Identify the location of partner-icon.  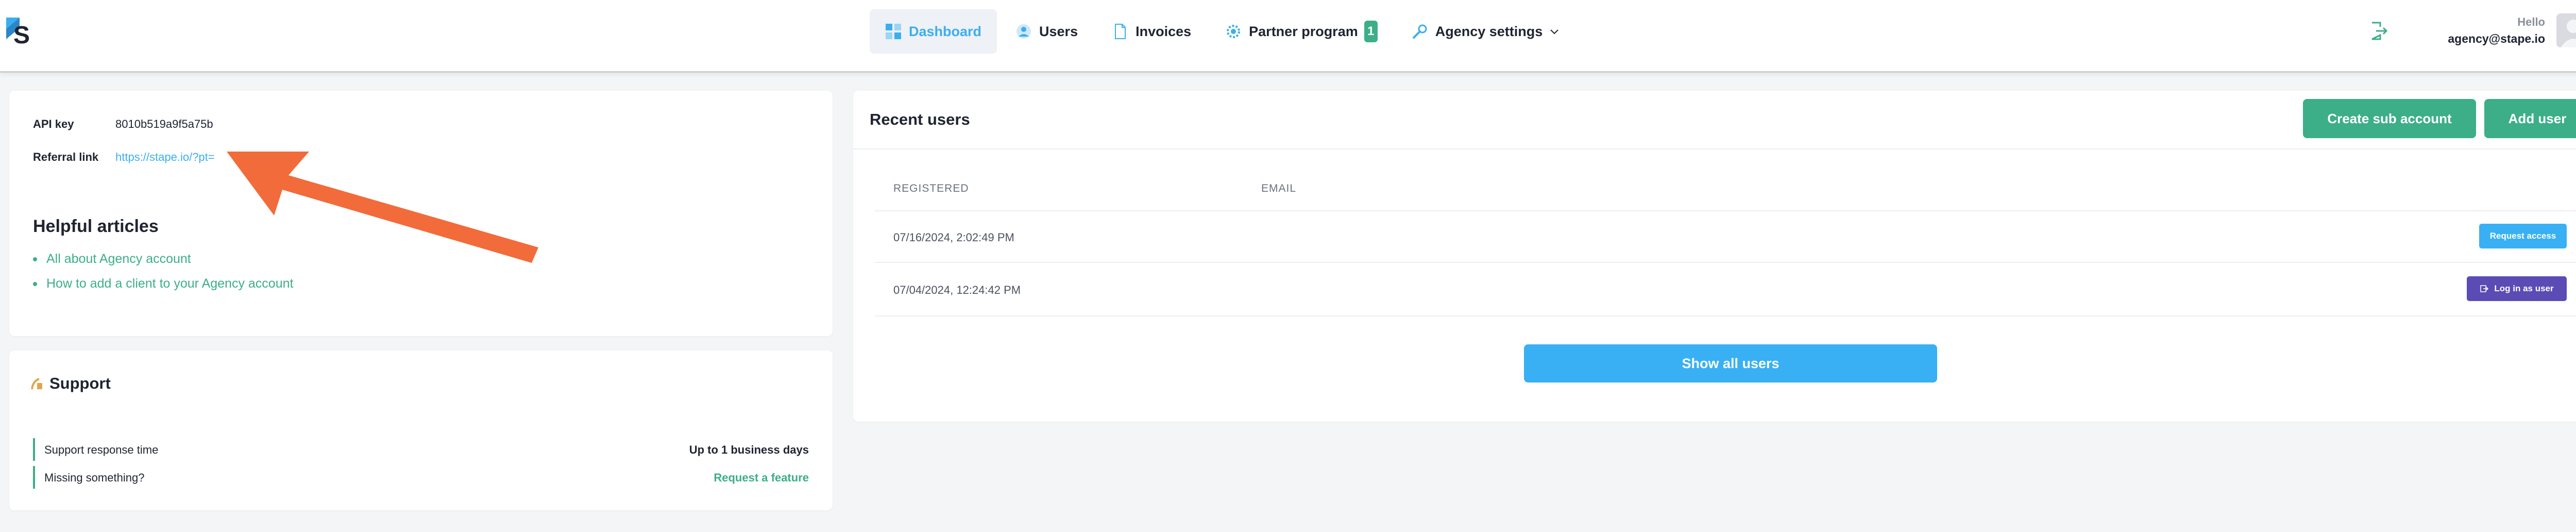
(1234, 32).